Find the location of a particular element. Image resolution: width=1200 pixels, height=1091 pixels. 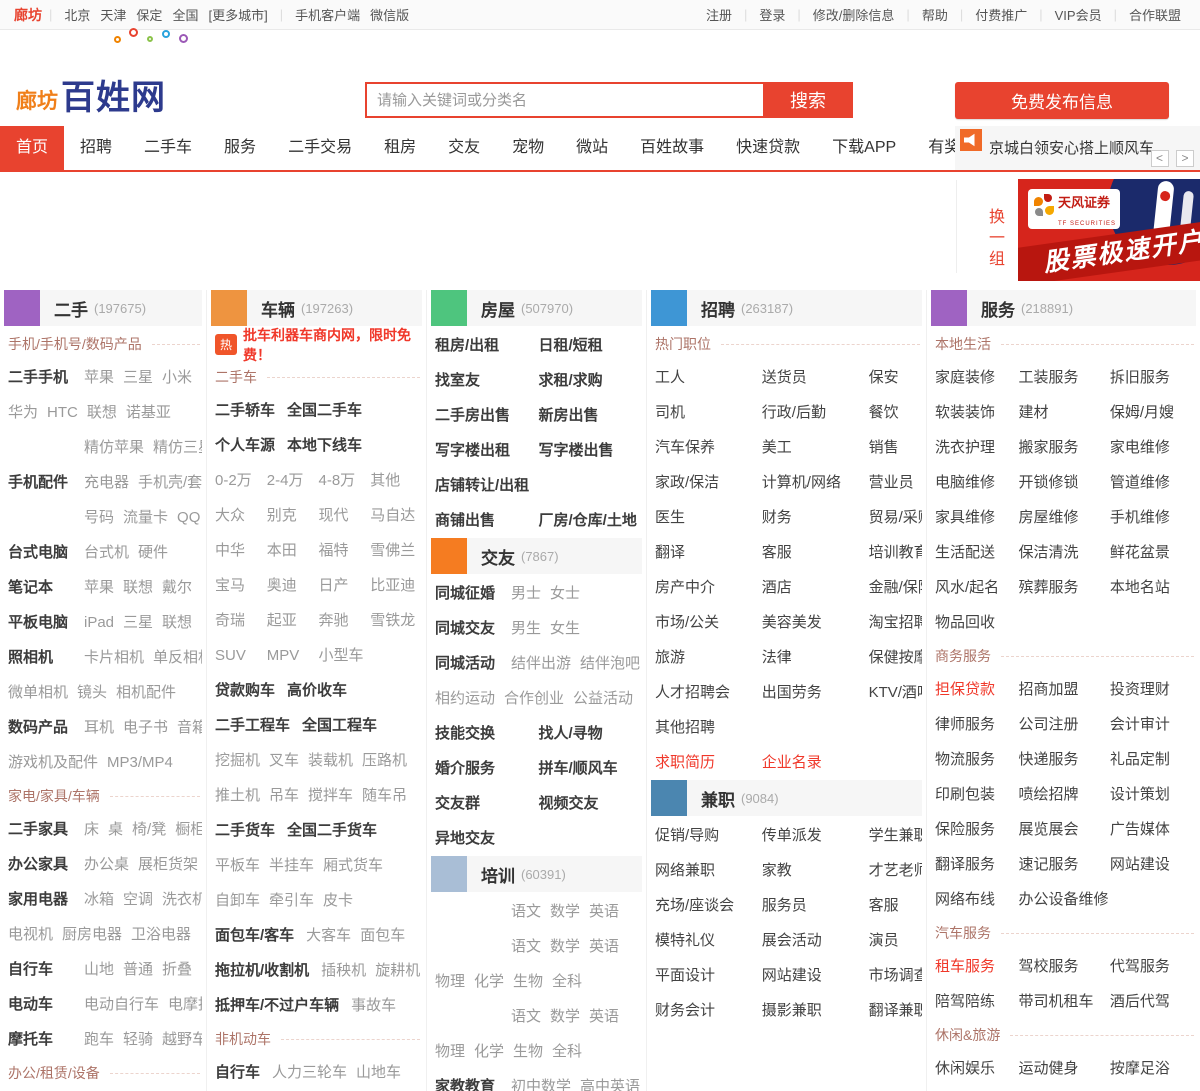

category-link: 翻译 is located at coordinates (708, 552).